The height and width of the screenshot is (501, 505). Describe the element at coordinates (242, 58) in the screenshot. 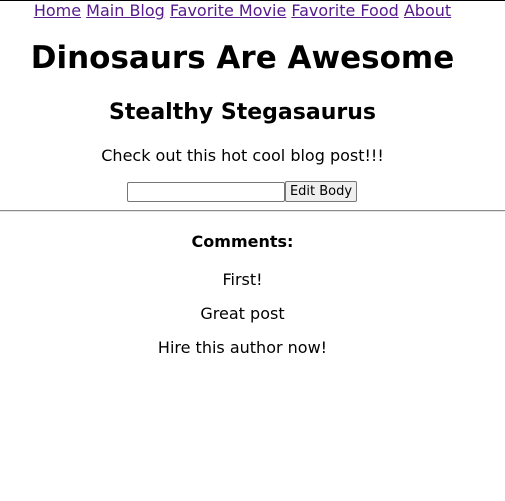

I see `site-title: Dinosaurs Are Awesome` at that location.